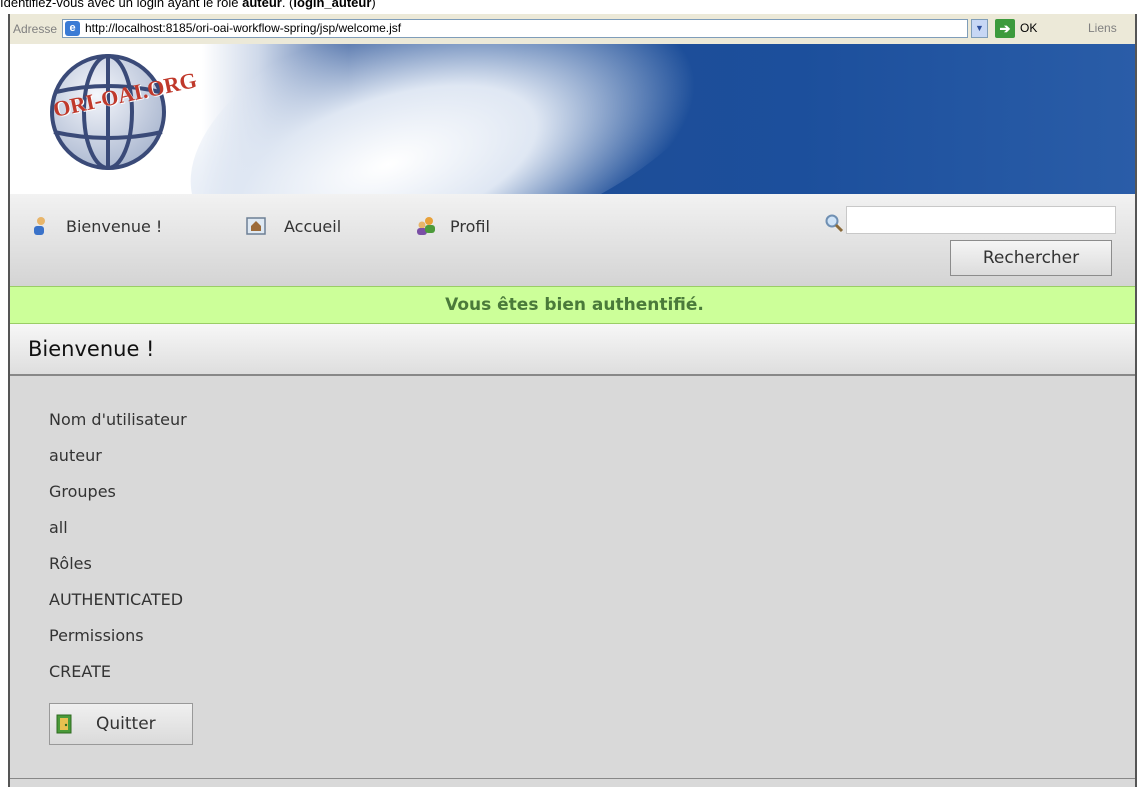  What do you see at coordinates (572, 350) in the screenshot?
I see `page-title: Bienvenue !` at bounding box center [572, 350].